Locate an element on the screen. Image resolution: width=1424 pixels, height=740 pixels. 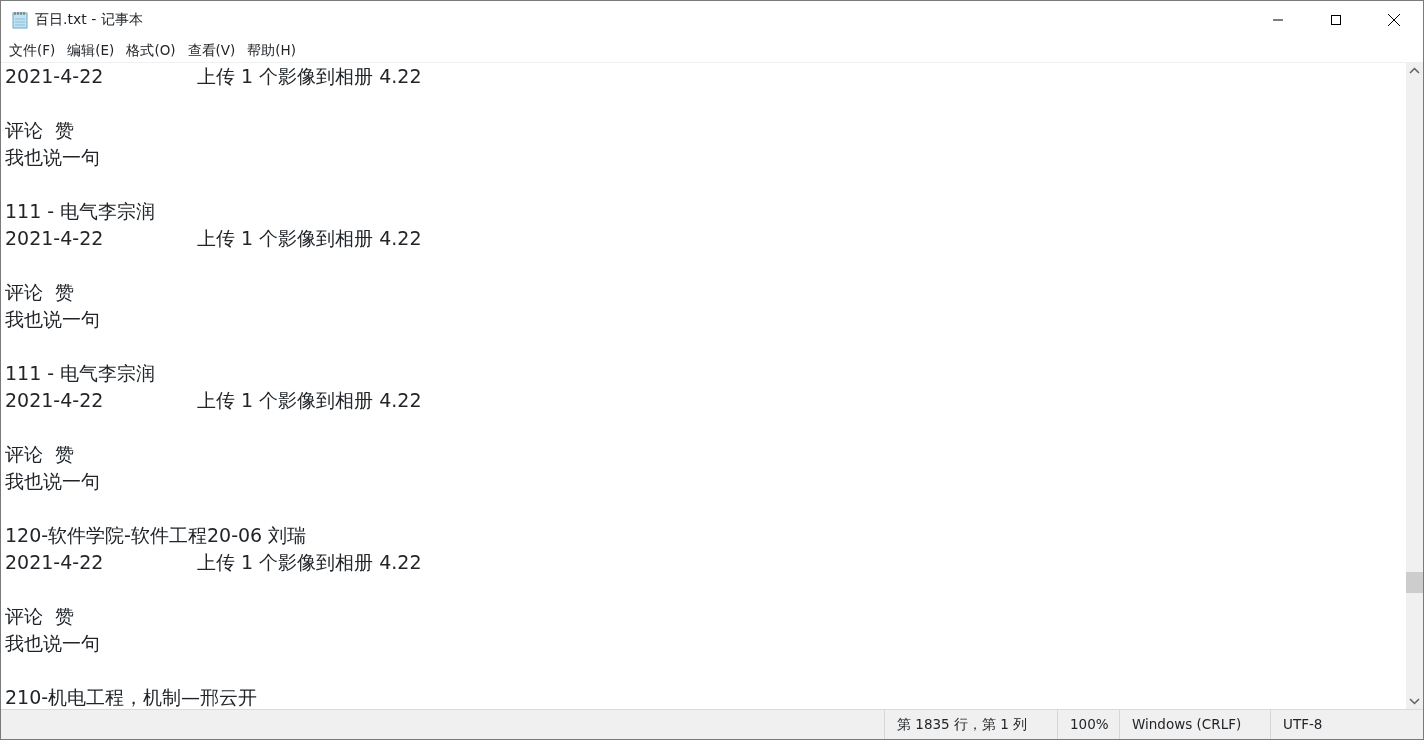
menu-item: 查看(V) is located at coordinates (211, 50).